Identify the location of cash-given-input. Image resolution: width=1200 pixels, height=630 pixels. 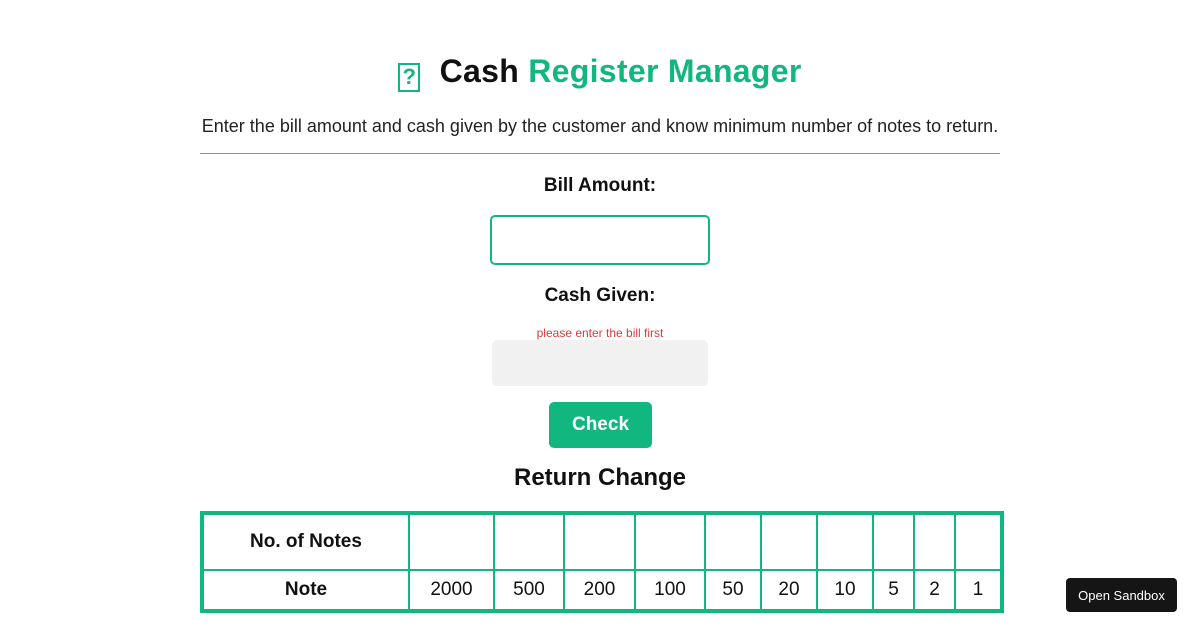
(600, 363).